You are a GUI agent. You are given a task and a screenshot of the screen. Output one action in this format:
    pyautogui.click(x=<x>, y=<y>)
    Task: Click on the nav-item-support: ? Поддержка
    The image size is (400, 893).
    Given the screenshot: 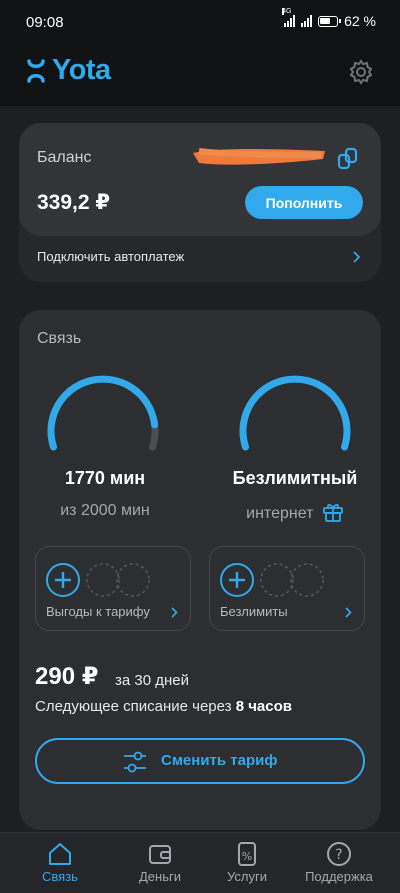 What is the action you would take?
    pyautogui.click(x=339, y=862)
    